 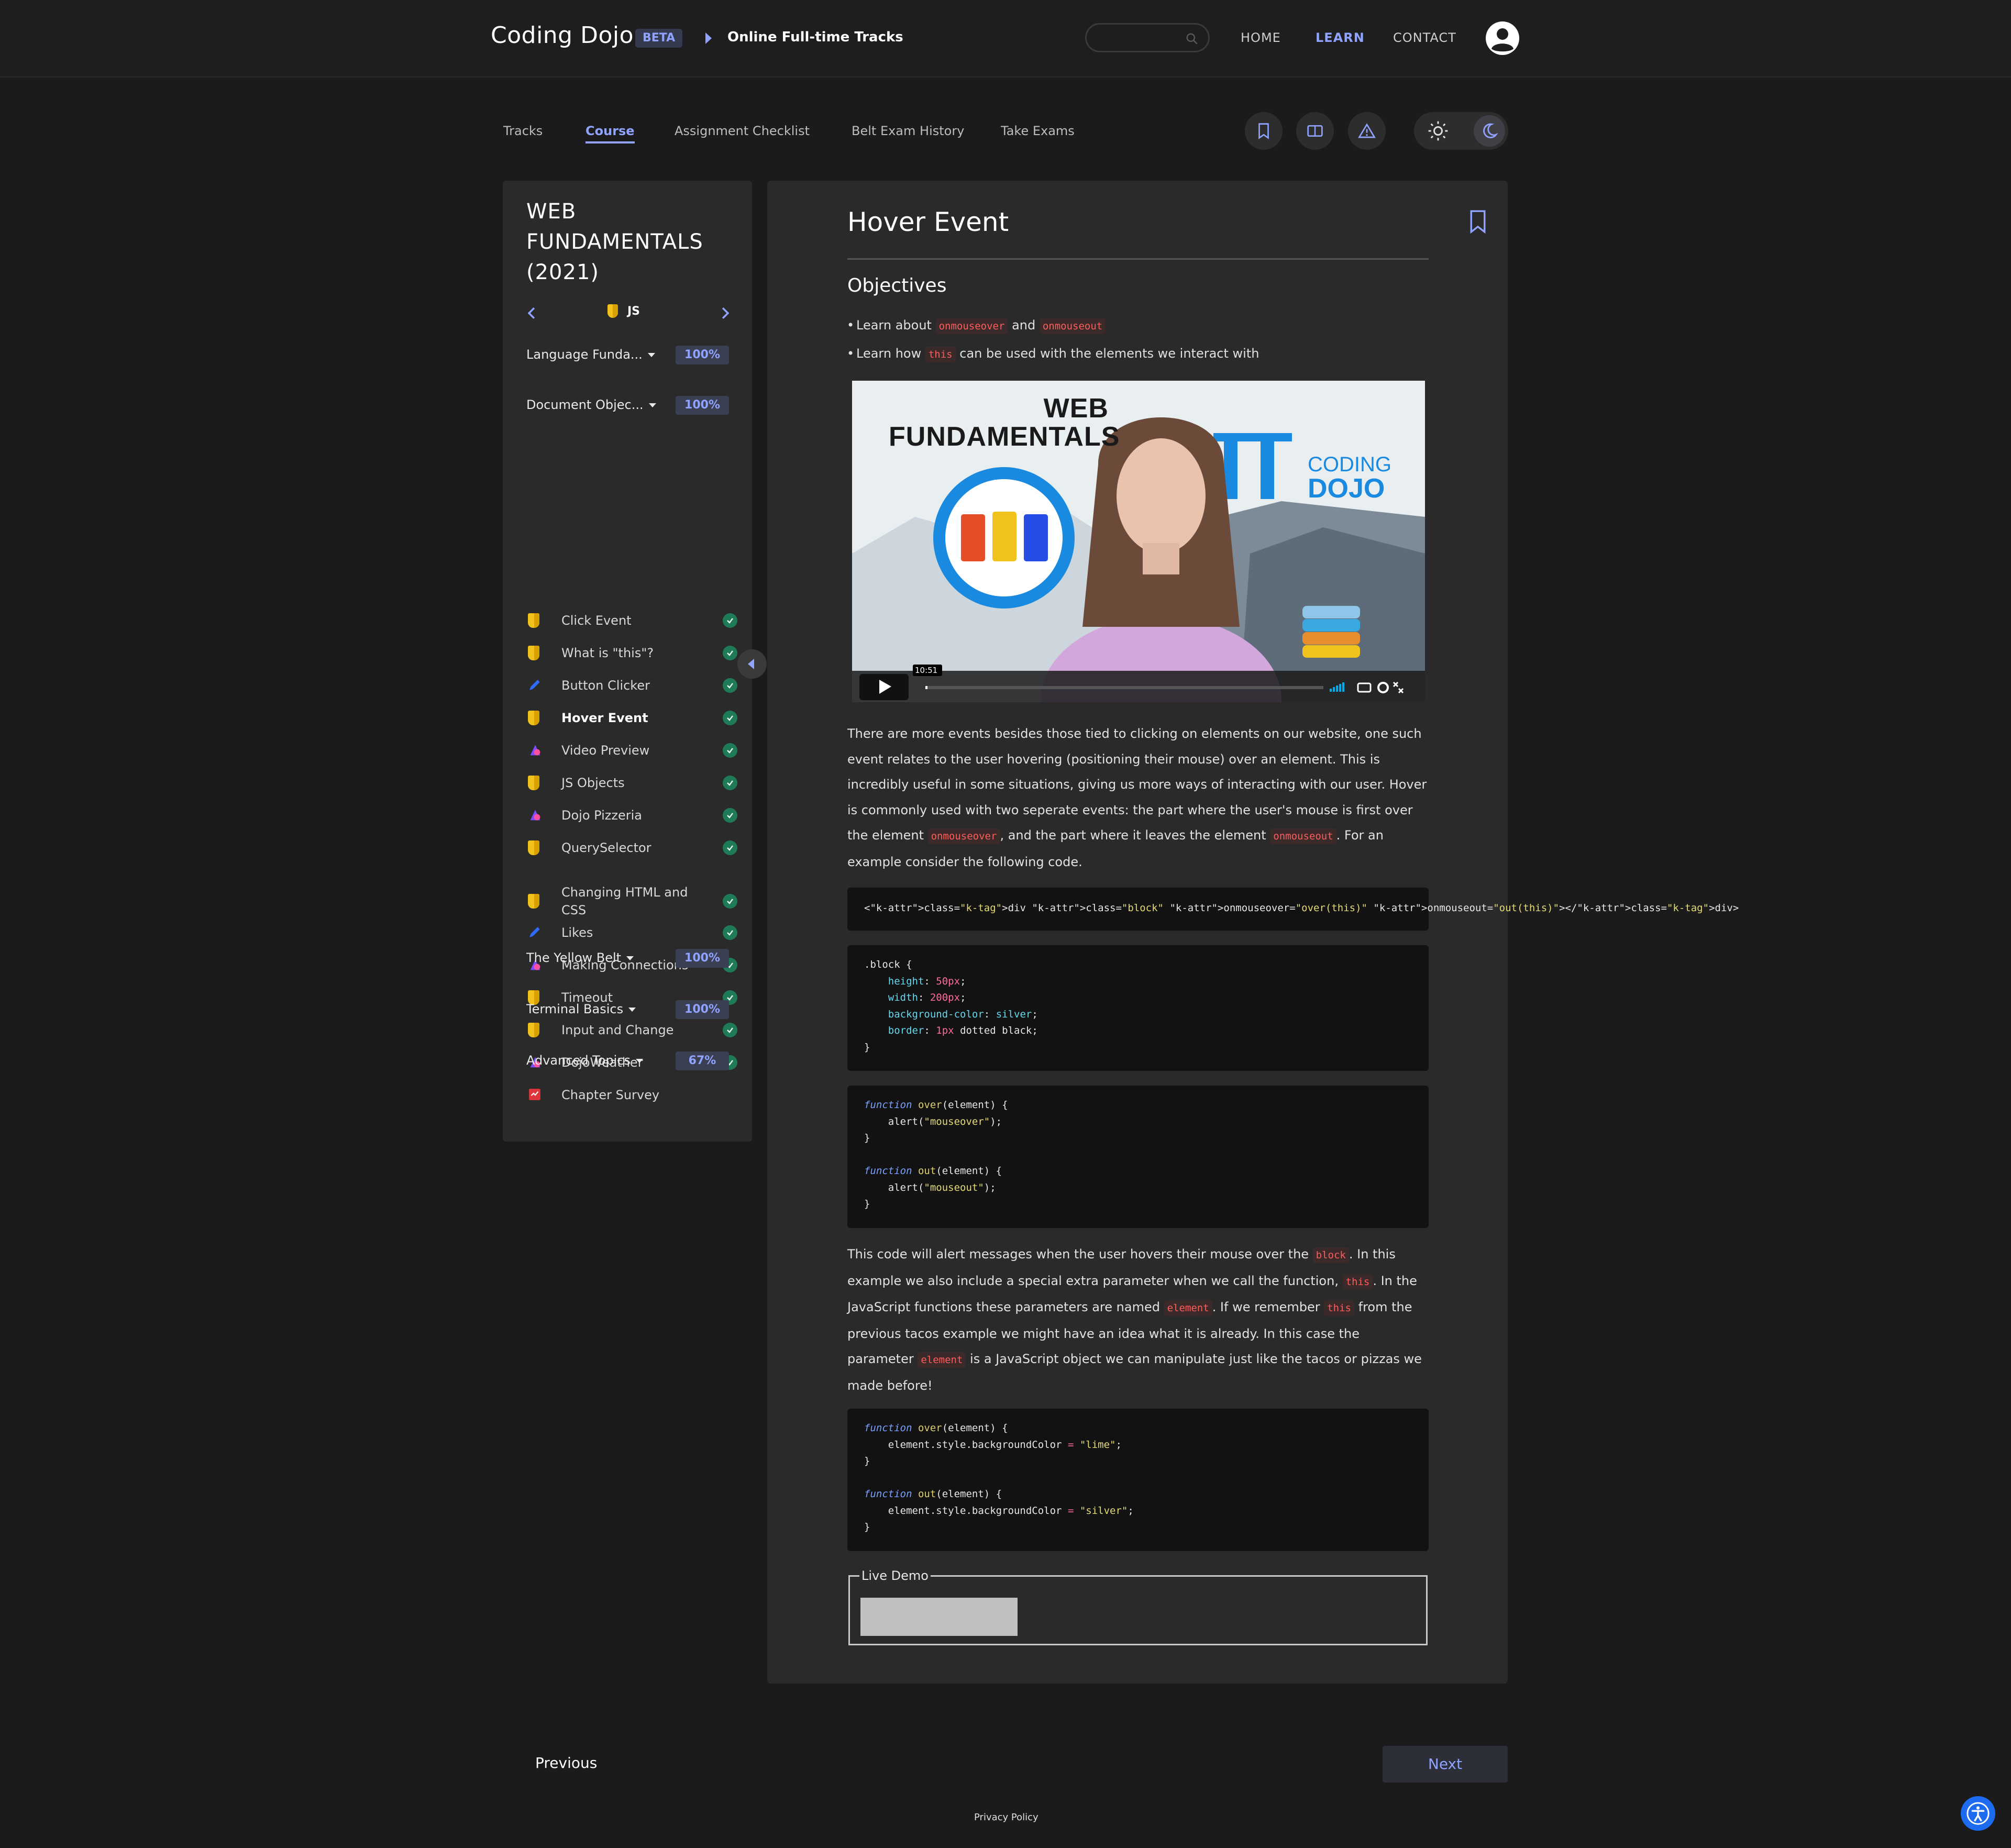 I want to click on section-label: Terminal Basics, so click(x=575, y=1009).